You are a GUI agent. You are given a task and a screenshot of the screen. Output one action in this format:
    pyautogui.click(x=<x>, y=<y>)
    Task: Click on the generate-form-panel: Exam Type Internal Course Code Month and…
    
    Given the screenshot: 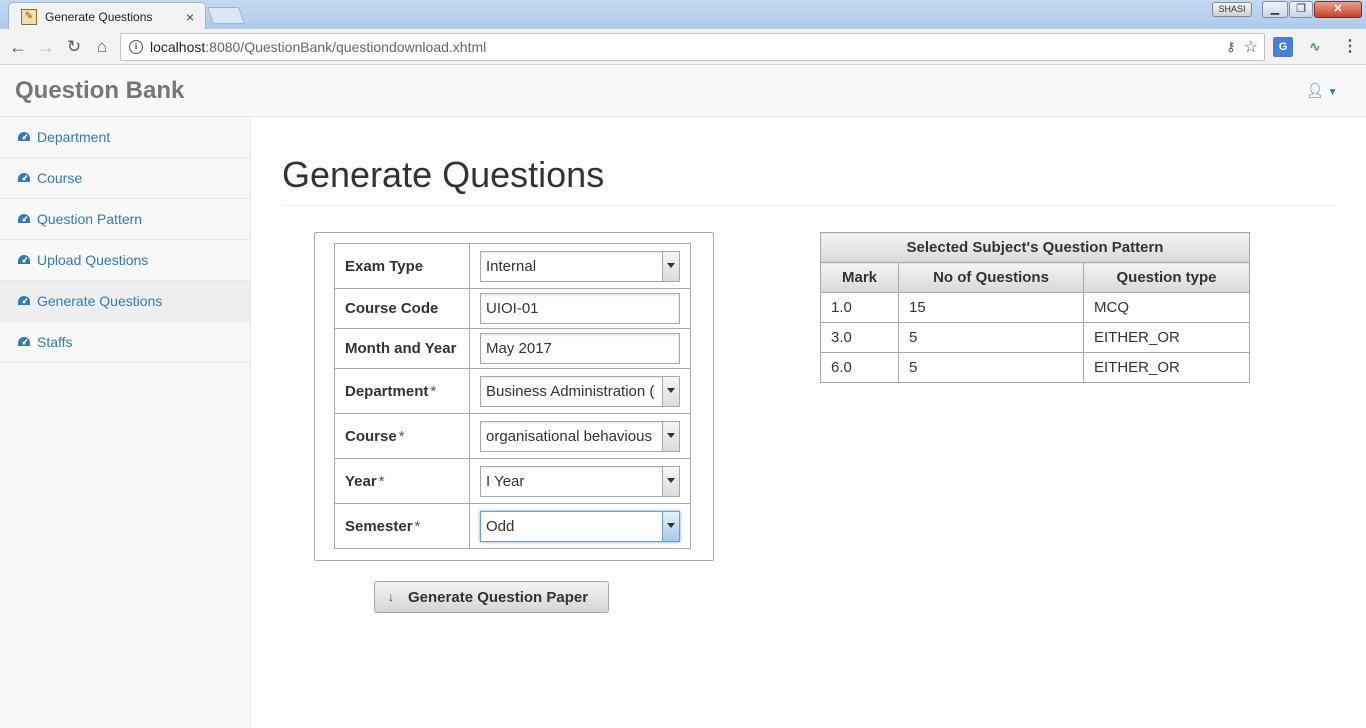 What is the action you would take?
    pyautogui.click(x=514, y=396)
    